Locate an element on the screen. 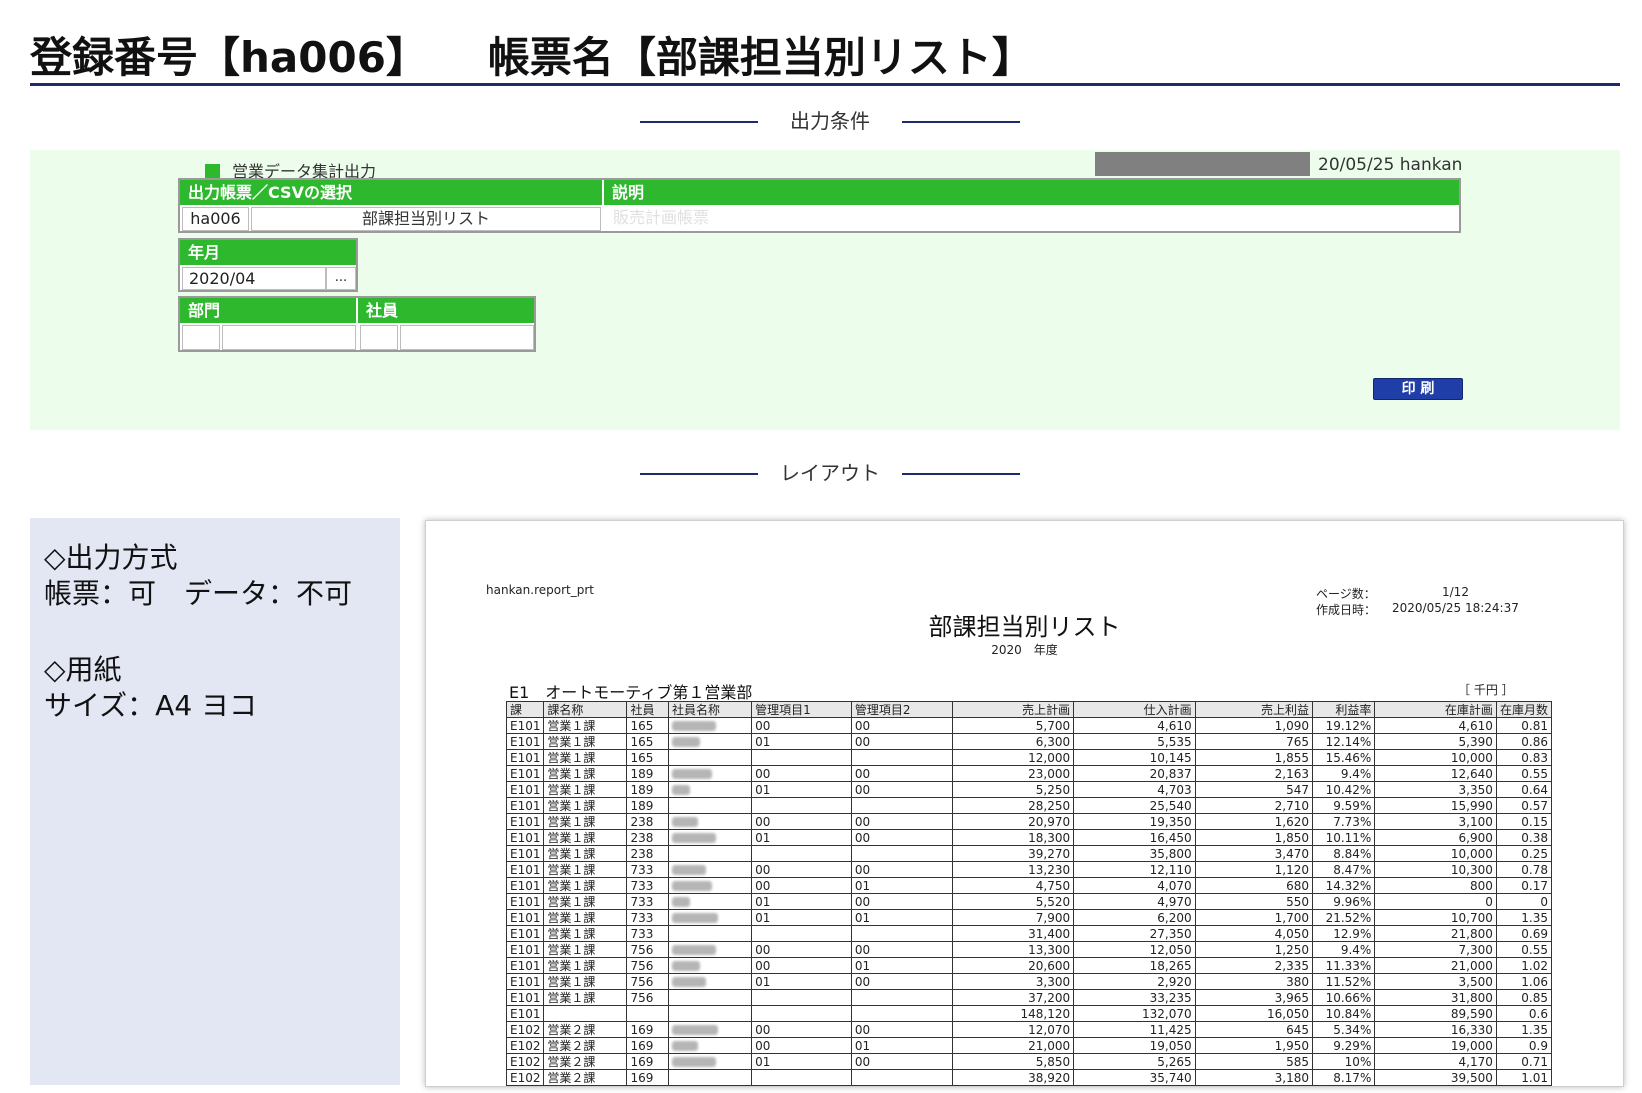 The image size is (1642, 1093). column-header: 課名称 is located at coordinates (585, 709).